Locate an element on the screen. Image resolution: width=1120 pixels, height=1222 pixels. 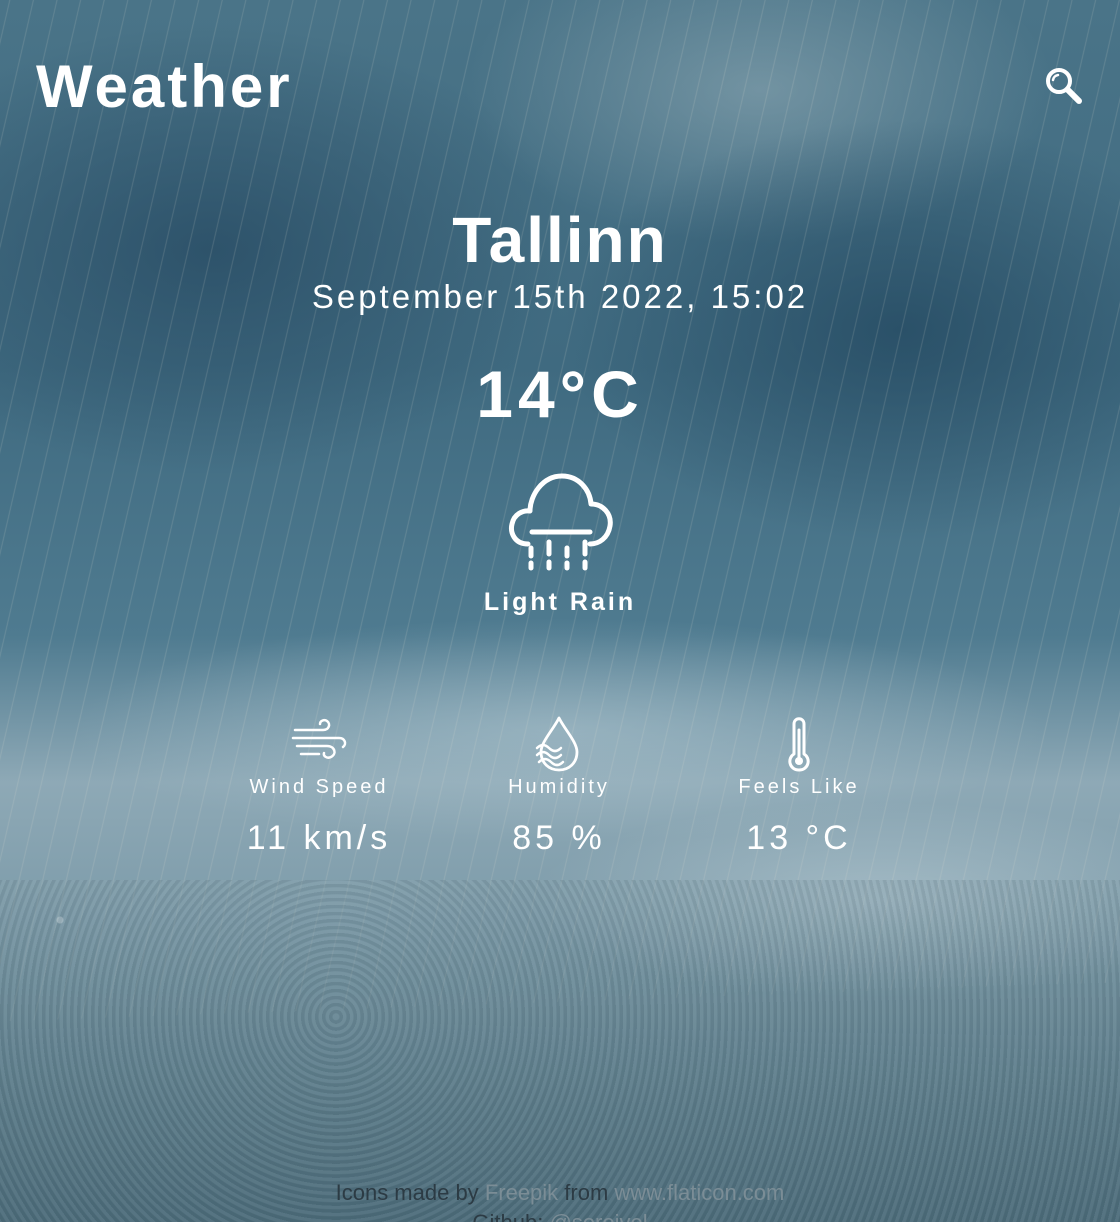
humidity-icon is located at coordinates (557, 744).